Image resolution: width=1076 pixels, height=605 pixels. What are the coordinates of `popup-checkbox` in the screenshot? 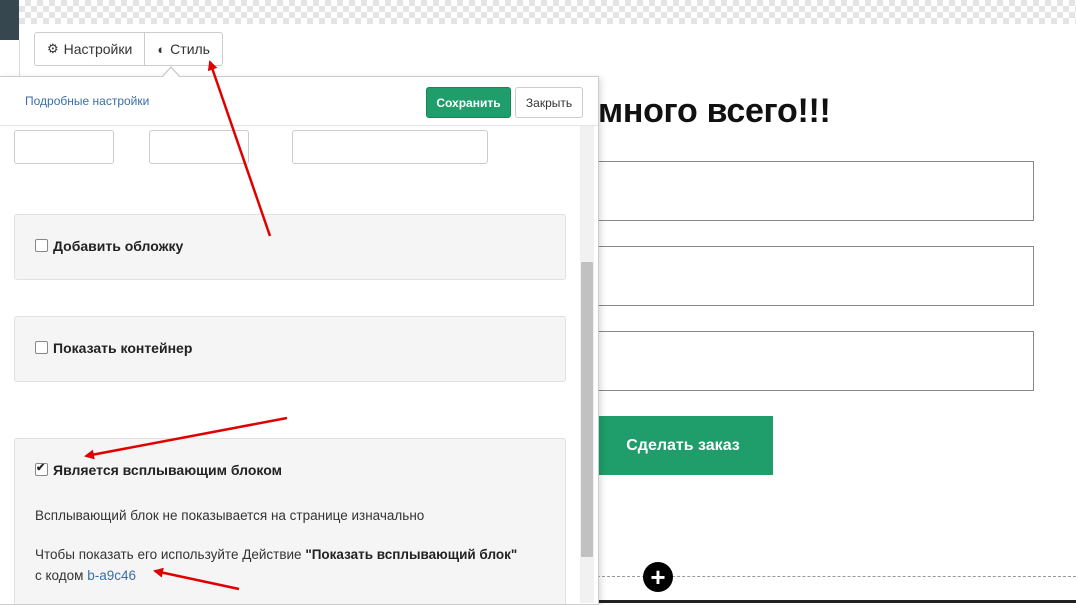 It's located at (41, 468).